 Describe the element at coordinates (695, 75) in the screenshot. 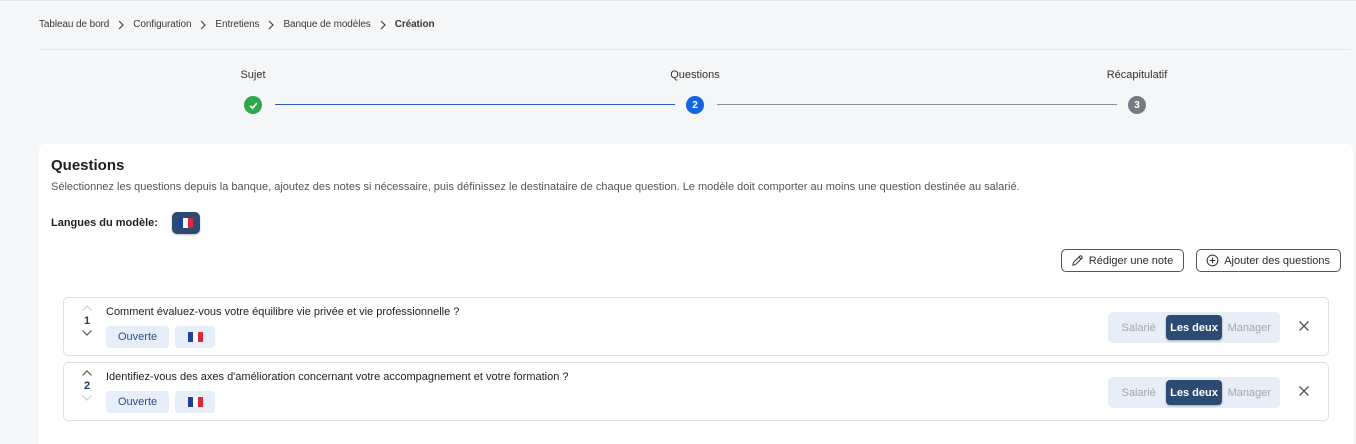

I see `step-label-questions: Questions` at that location.